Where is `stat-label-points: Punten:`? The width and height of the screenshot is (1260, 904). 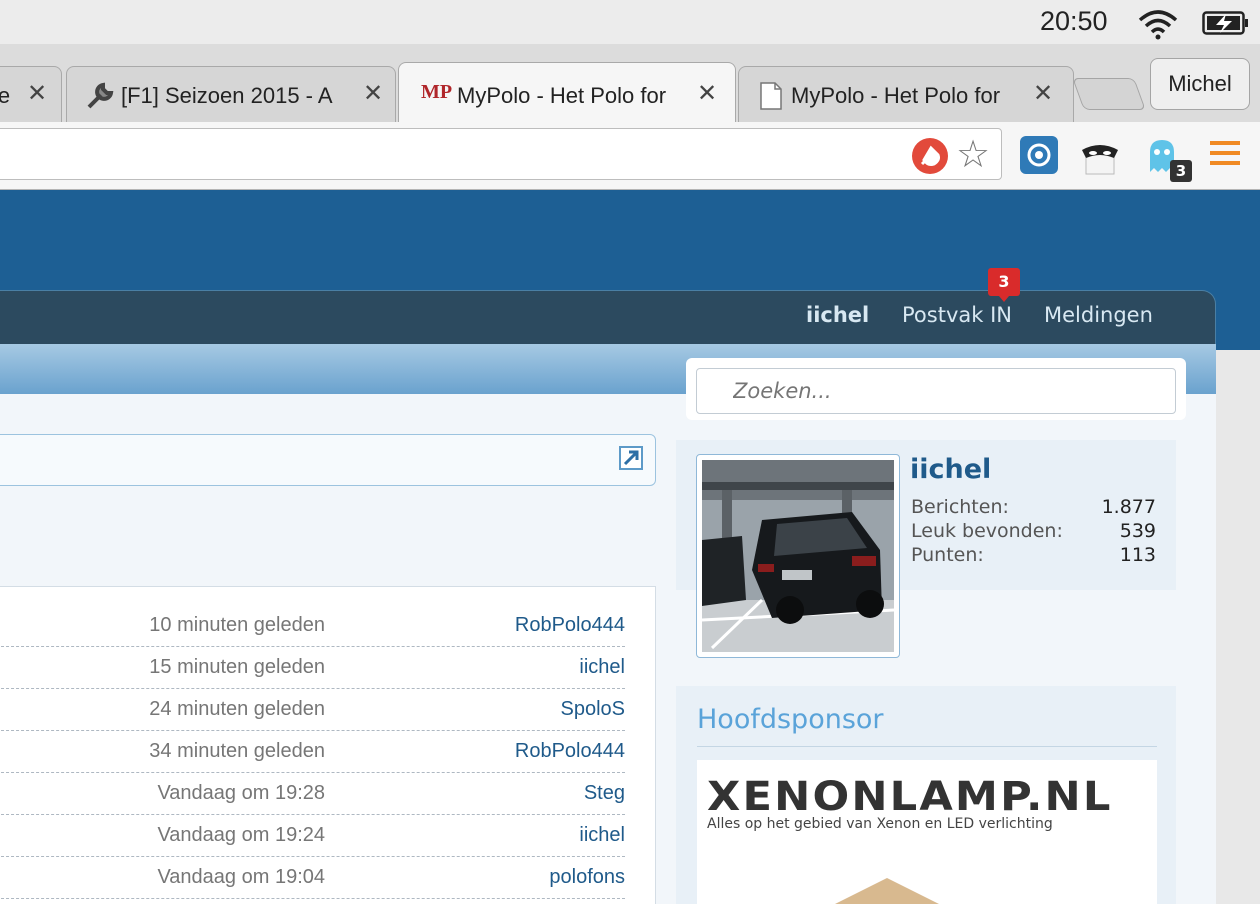
stat-label-points: Punten: is located at coordinates (947, 555).